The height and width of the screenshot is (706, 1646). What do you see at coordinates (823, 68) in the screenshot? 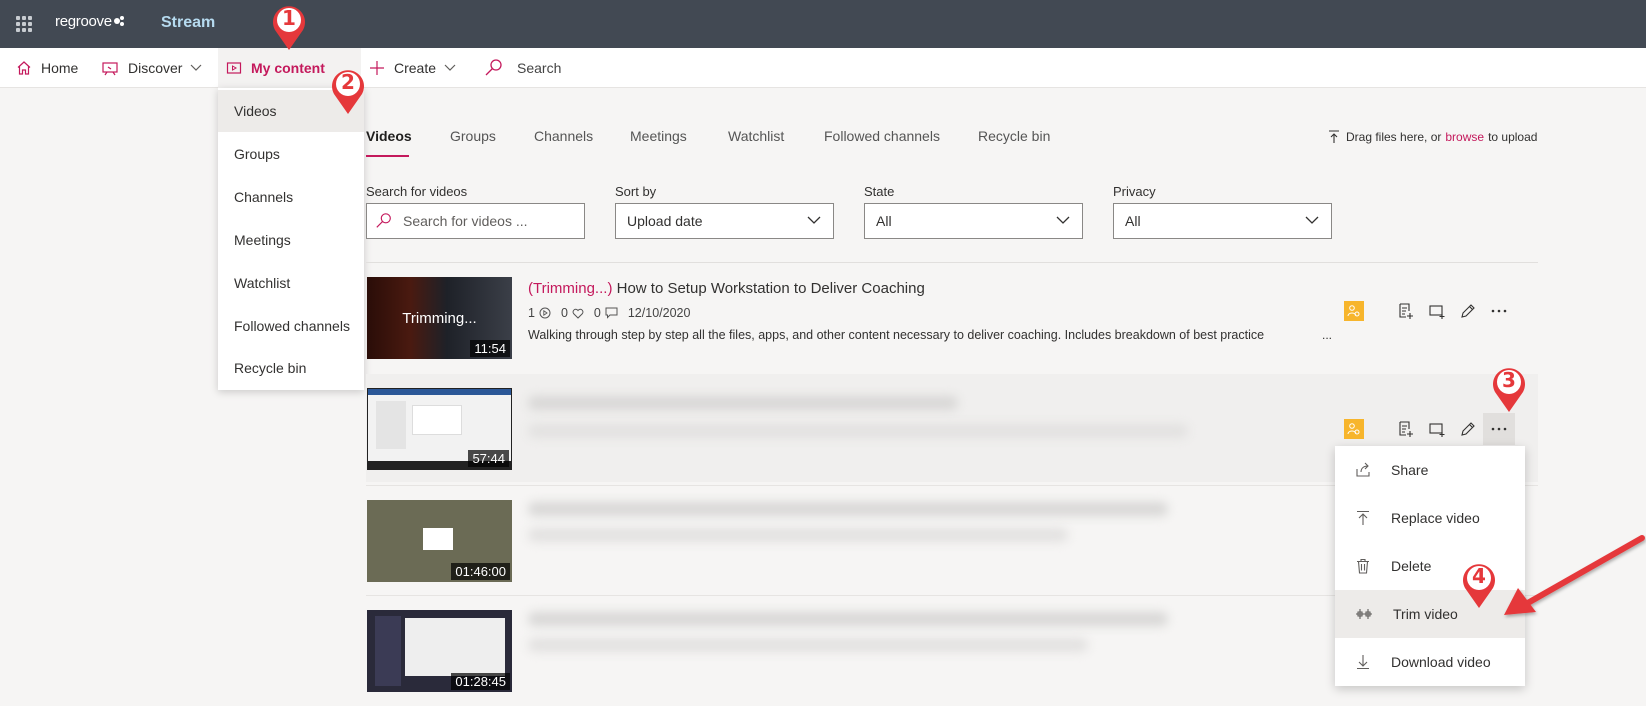
I see `nav-bar: Home Discover My content Create Search` at bounding box center [823, 68].